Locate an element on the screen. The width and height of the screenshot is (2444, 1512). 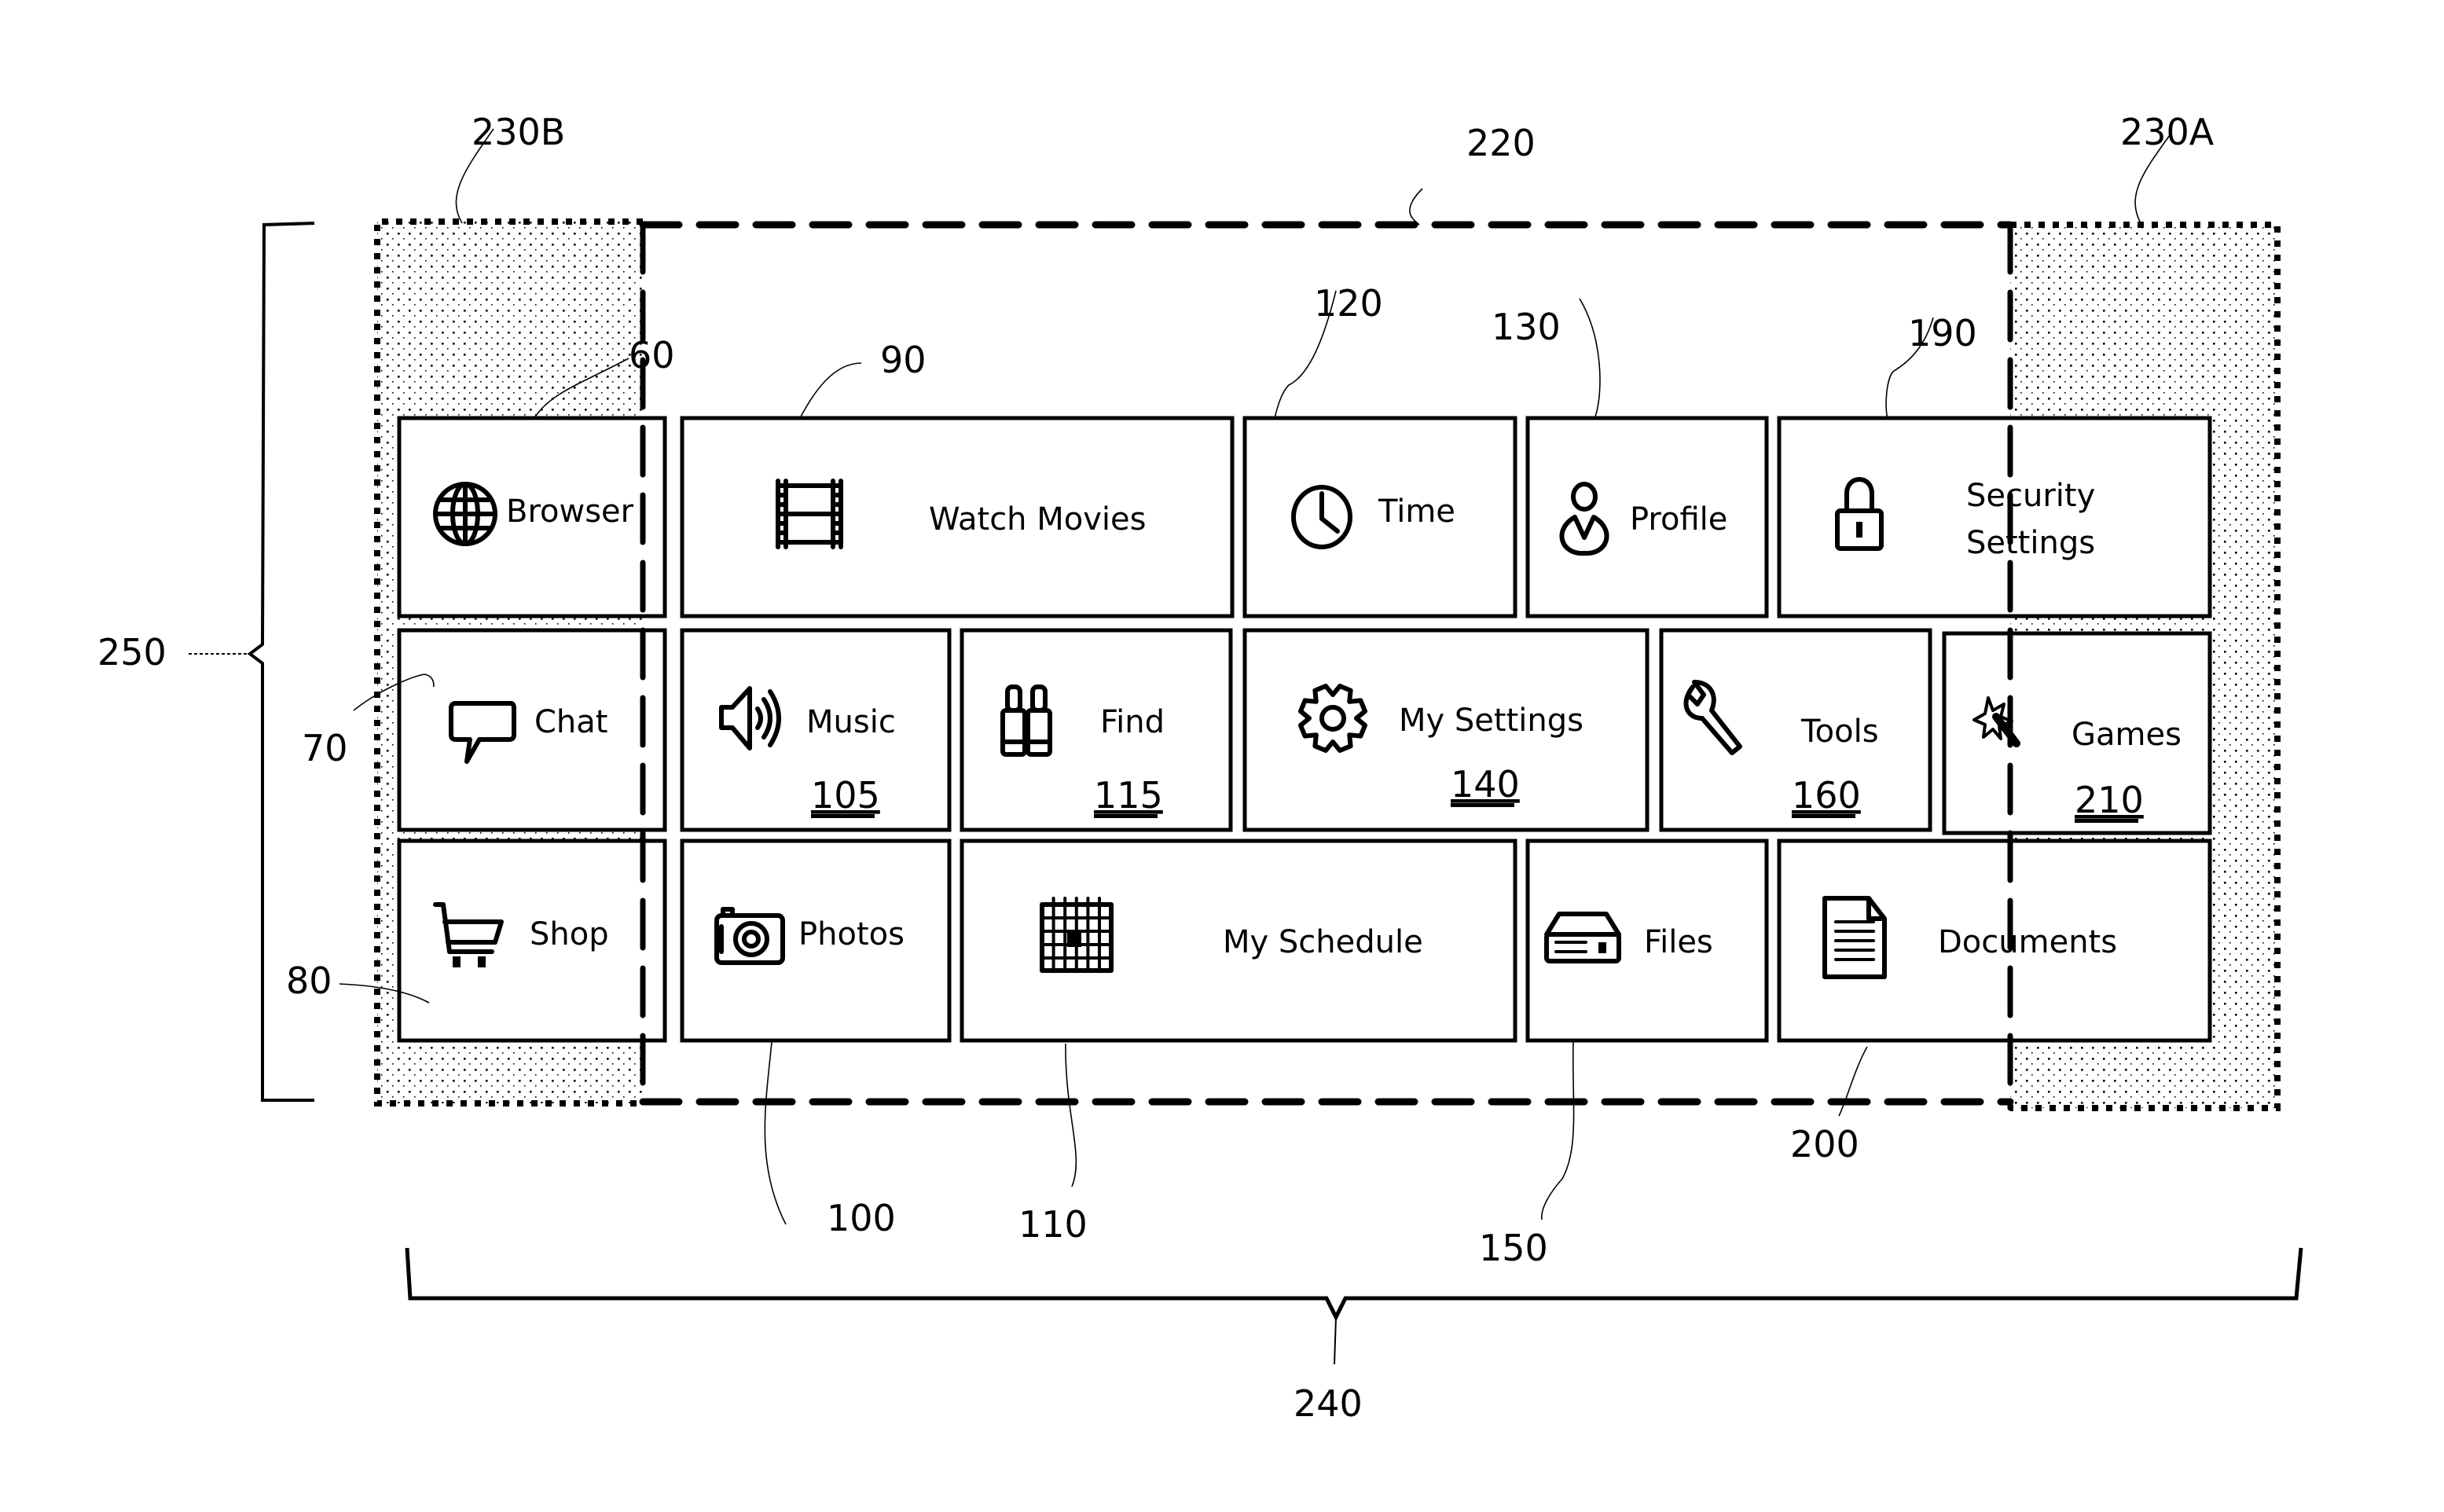
ref-70: 70 is located at coordinates (325, 748).